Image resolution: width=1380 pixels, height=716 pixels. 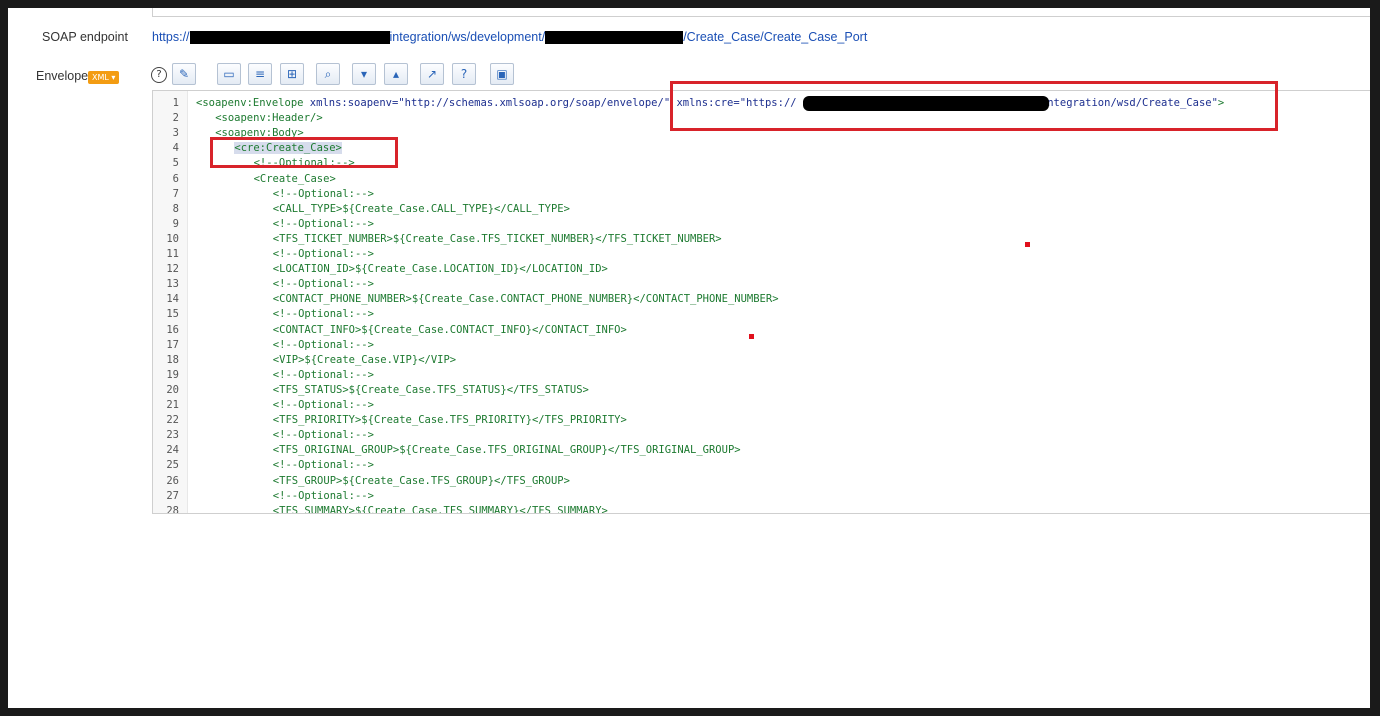 I want to click on line-number: 13, so click(x=172, y=284).